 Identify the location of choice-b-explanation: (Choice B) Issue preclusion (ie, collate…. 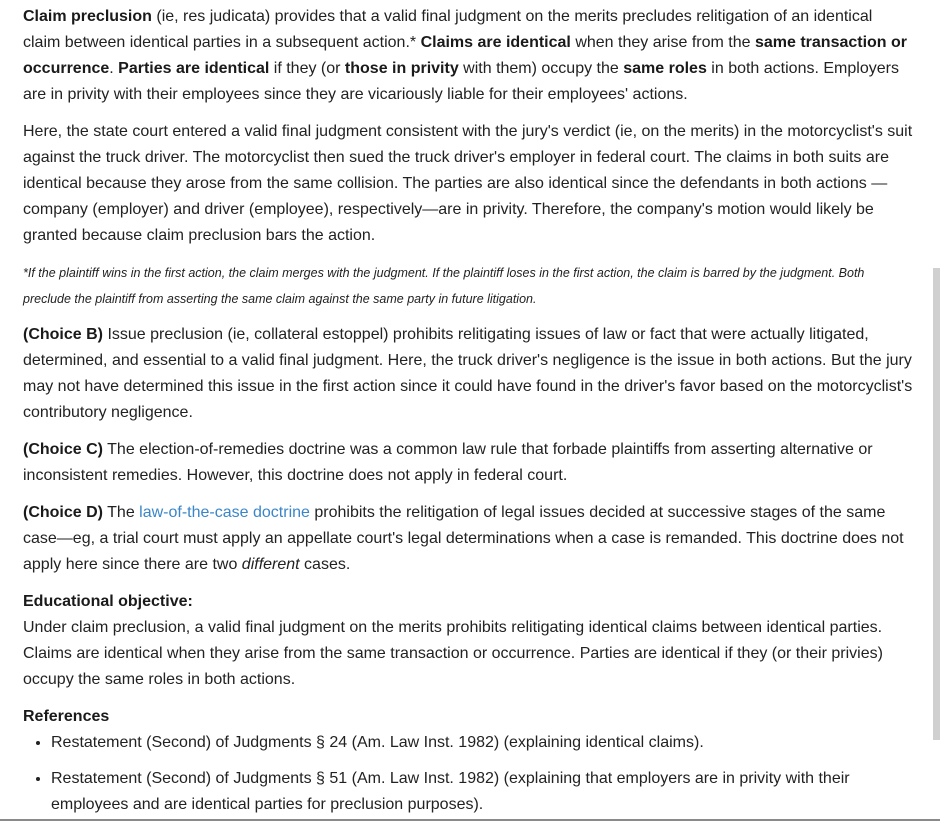
(468, 374).